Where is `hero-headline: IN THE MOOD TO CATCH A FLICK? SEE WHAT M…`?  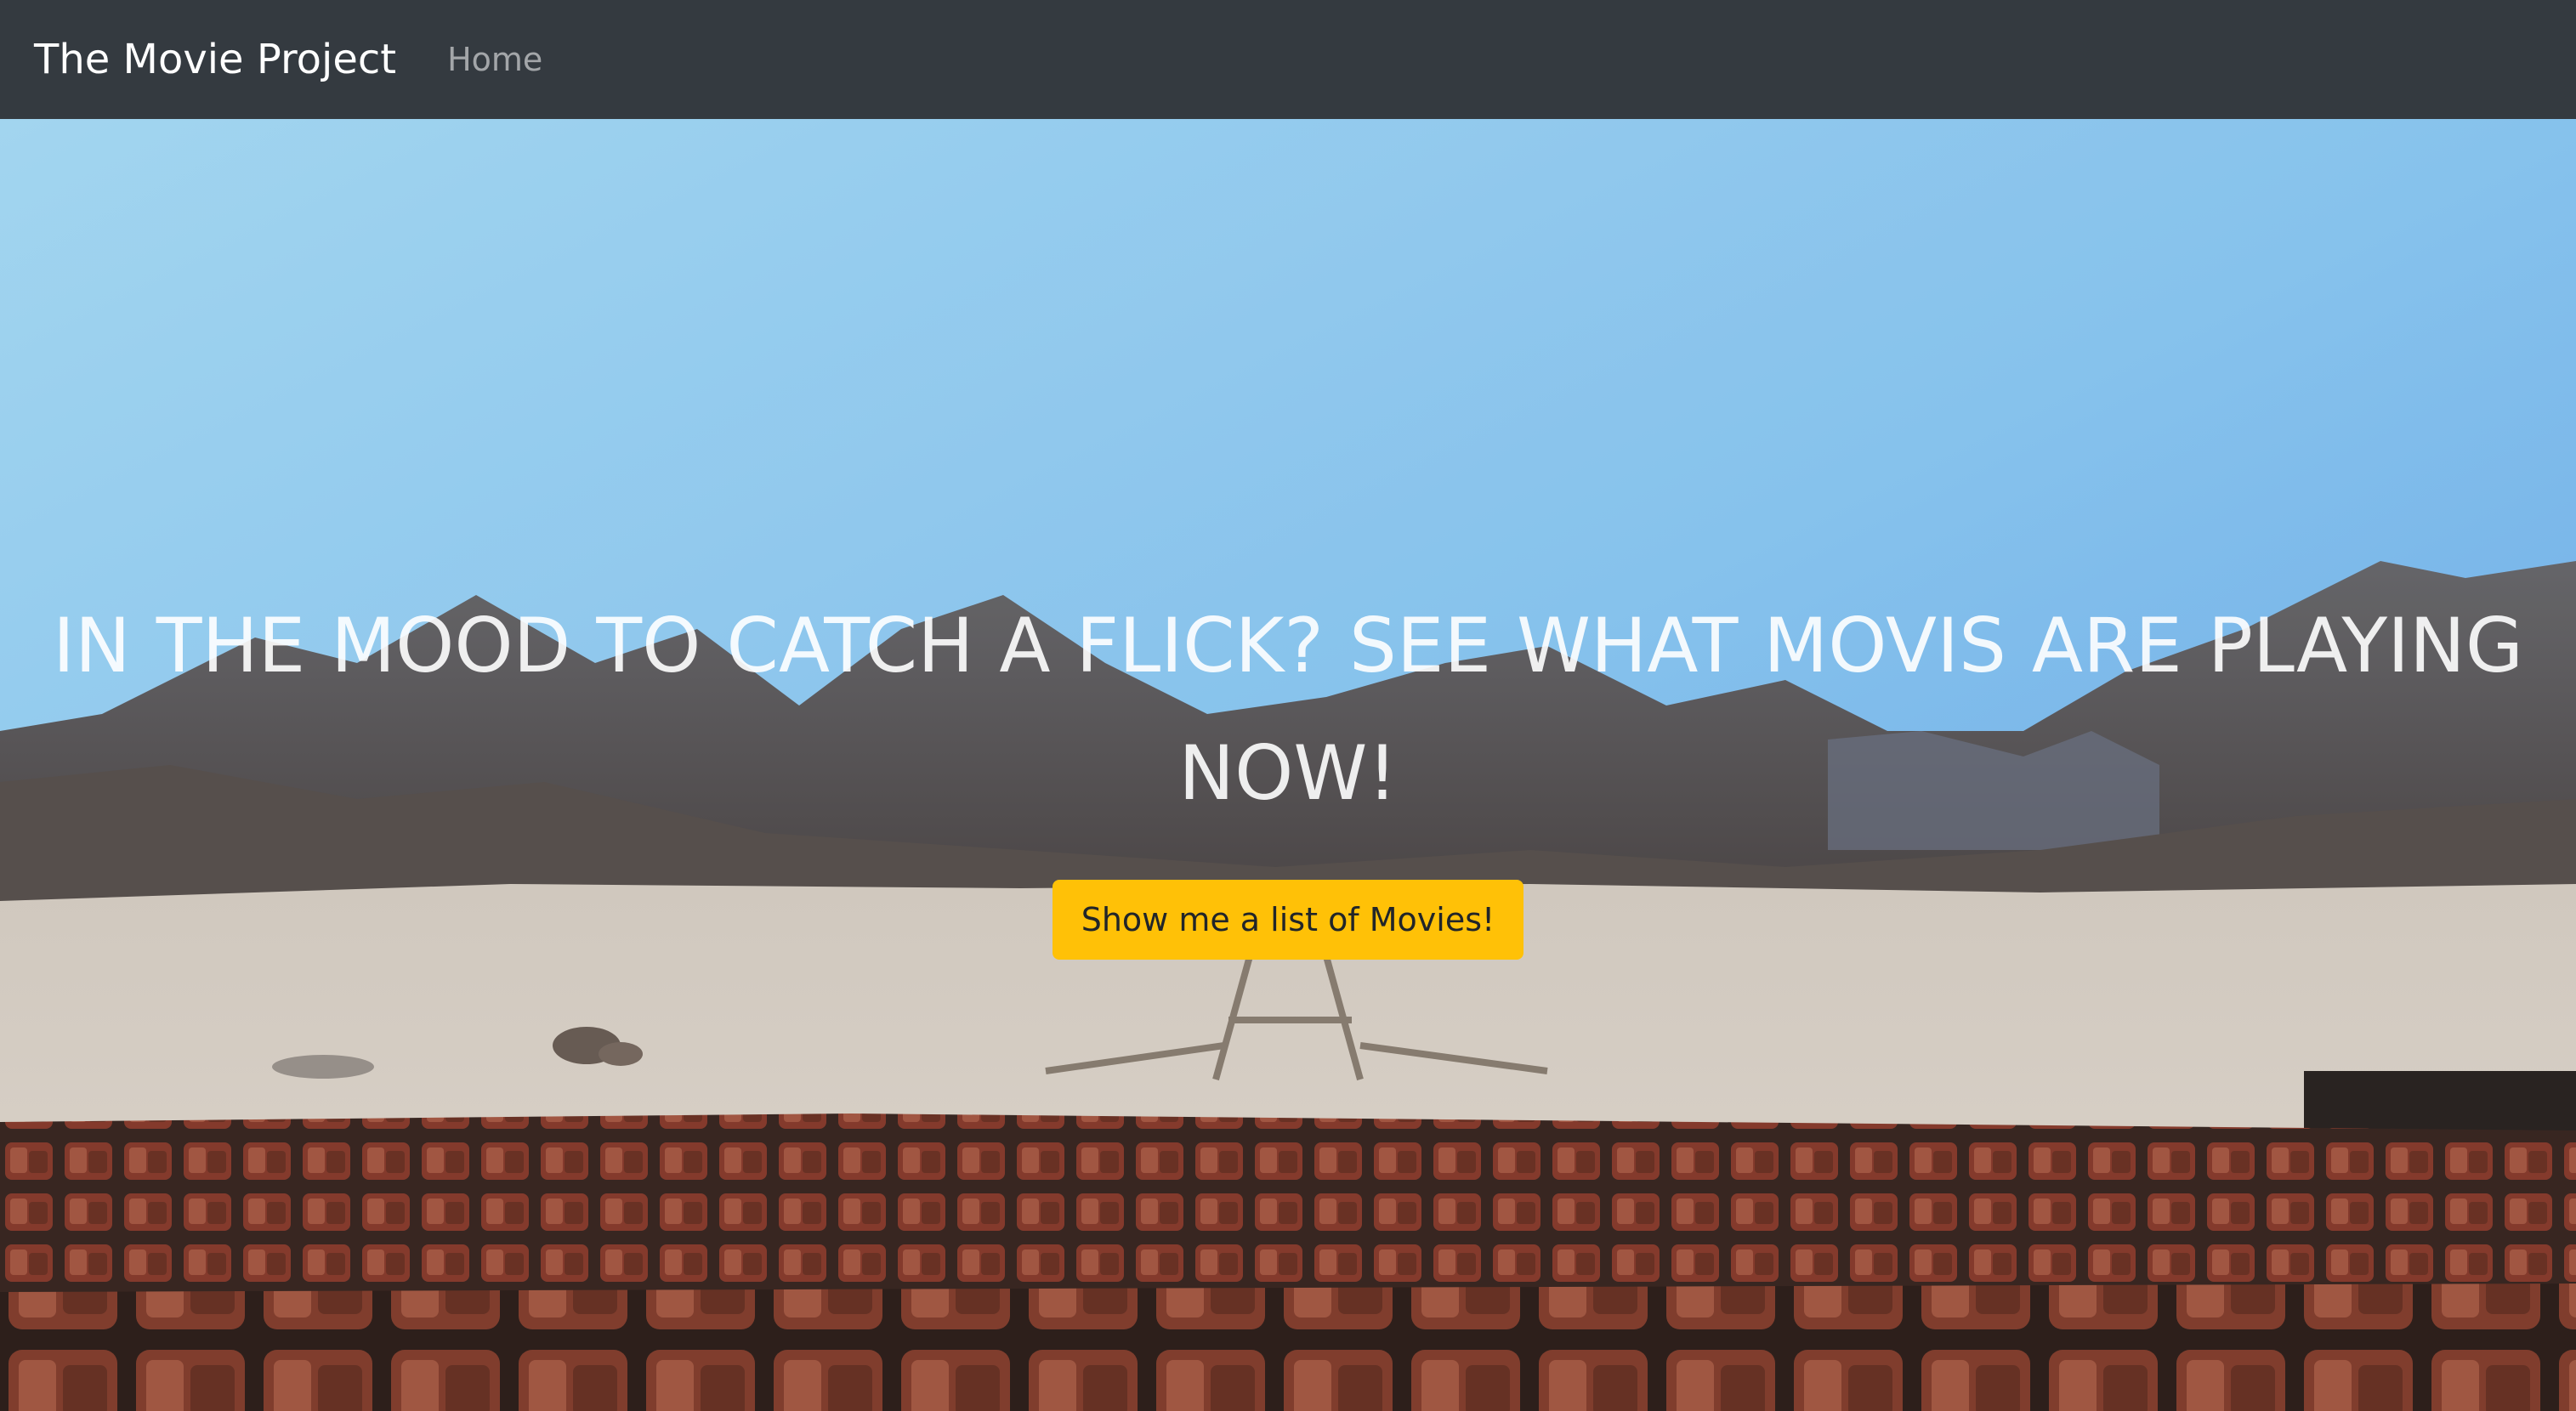
hero-headline: IN THE MOOD TO CATCH A FLICK? SEE WHAT M… is located at coordinates (1288, 709).